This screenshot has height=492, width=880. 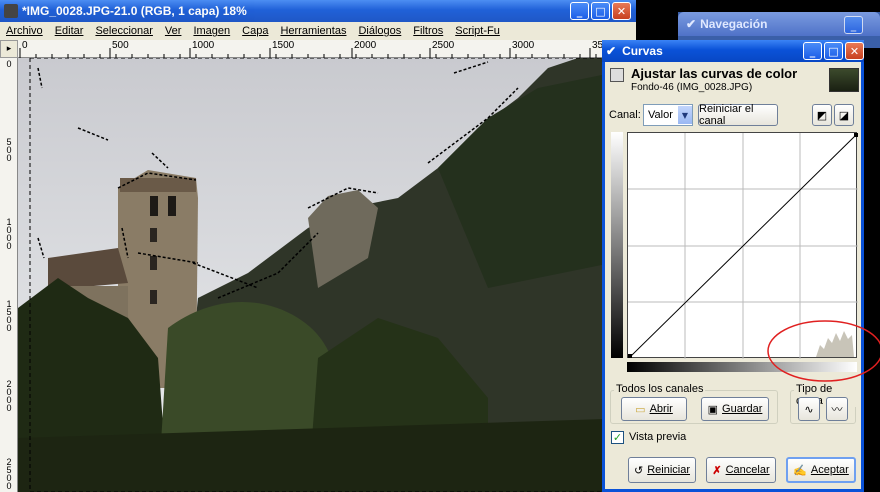 I want to click on navigation-icon: ✔, so click(x=691, y=24).